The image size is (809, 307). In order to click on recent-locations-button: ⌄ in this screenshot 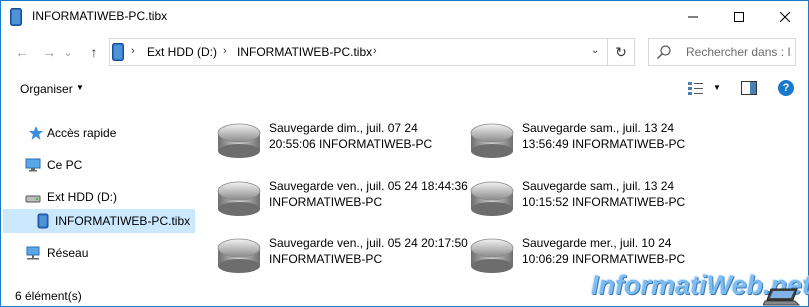, I will do `click(68, 52)`.